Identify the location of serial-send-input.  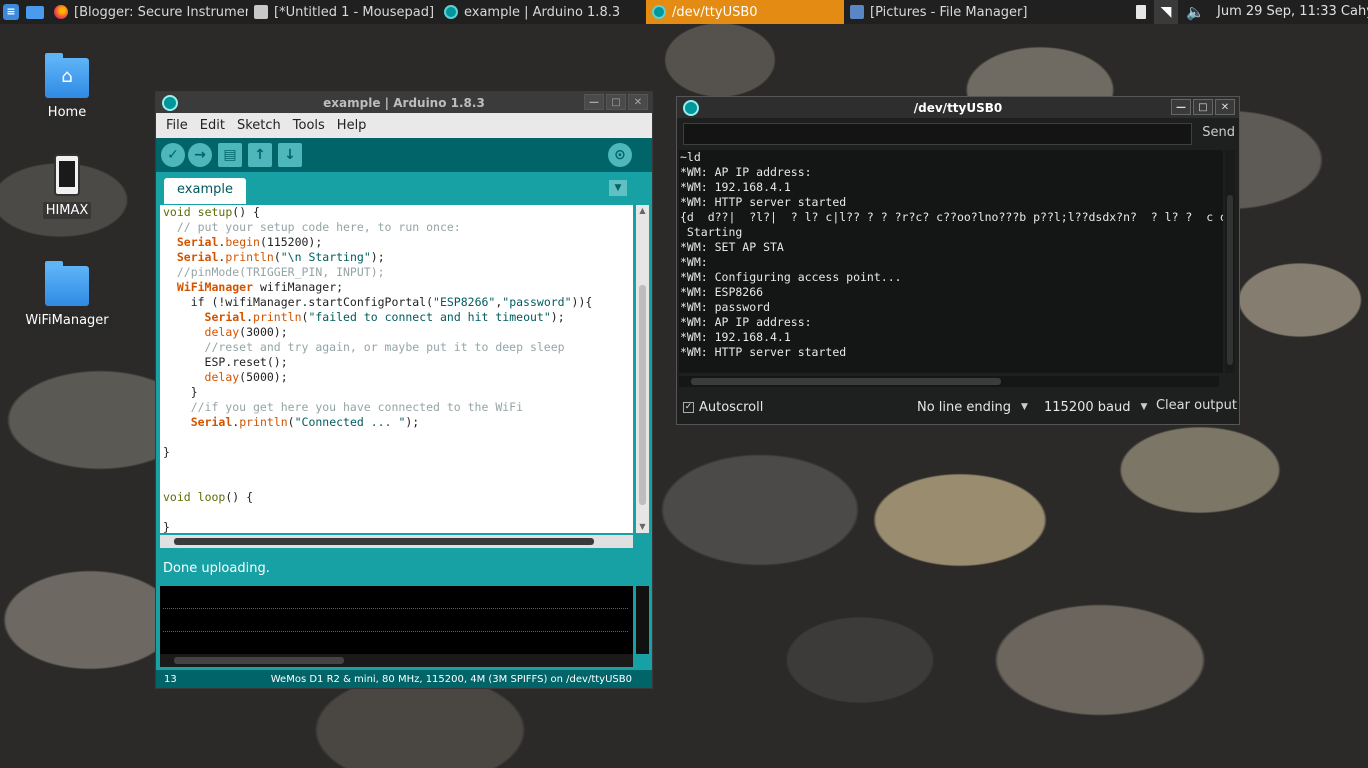
(937, 134).